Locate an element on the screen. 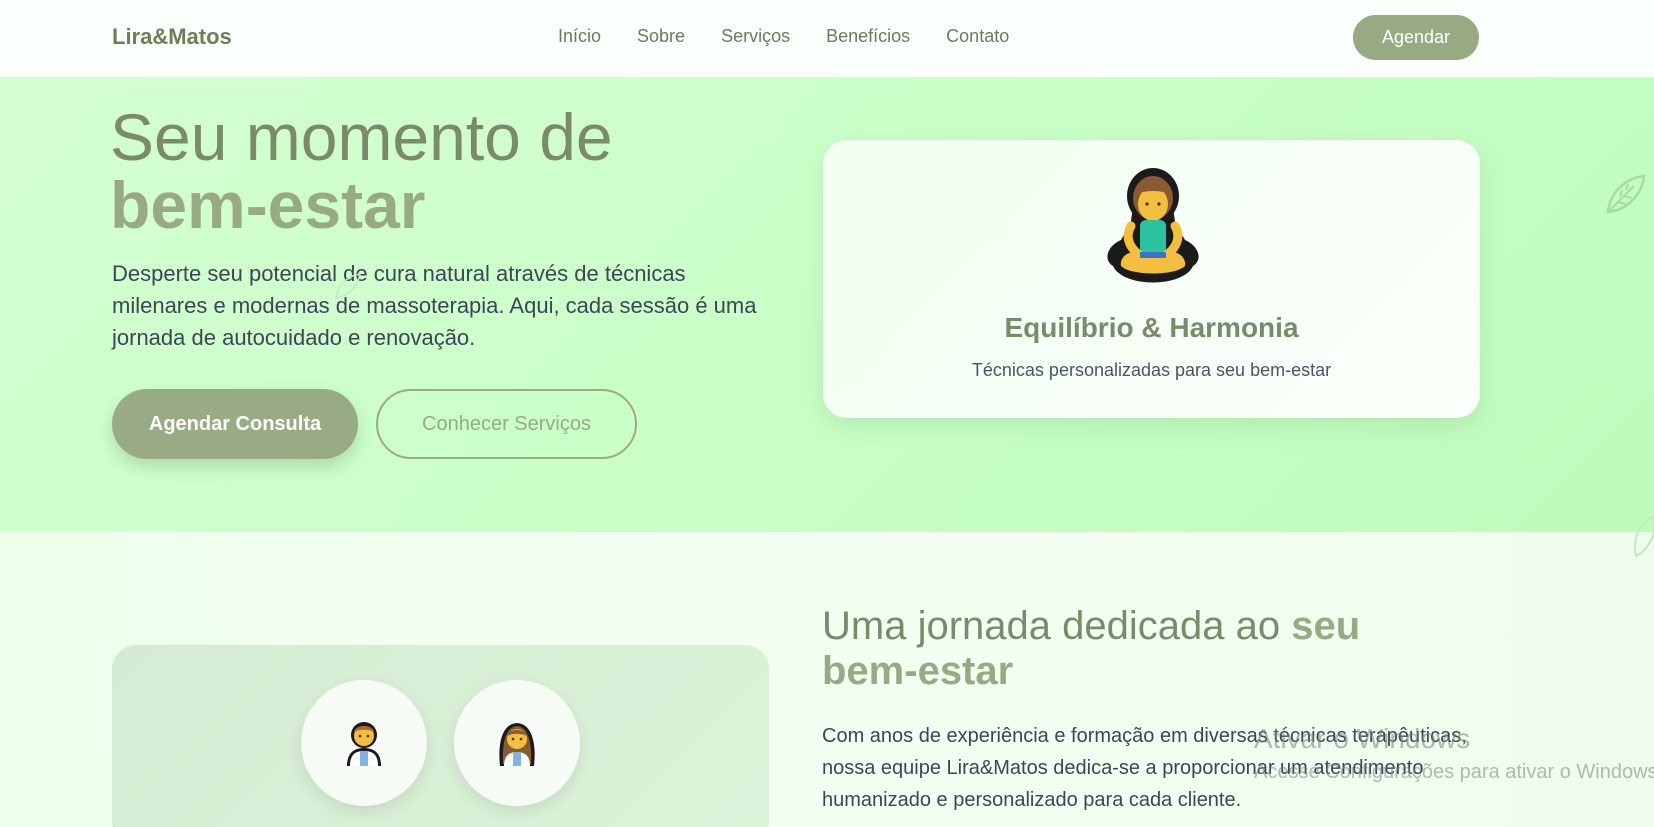  nav-item-beneficios: Benefícios is located at coordinates (868, 36).